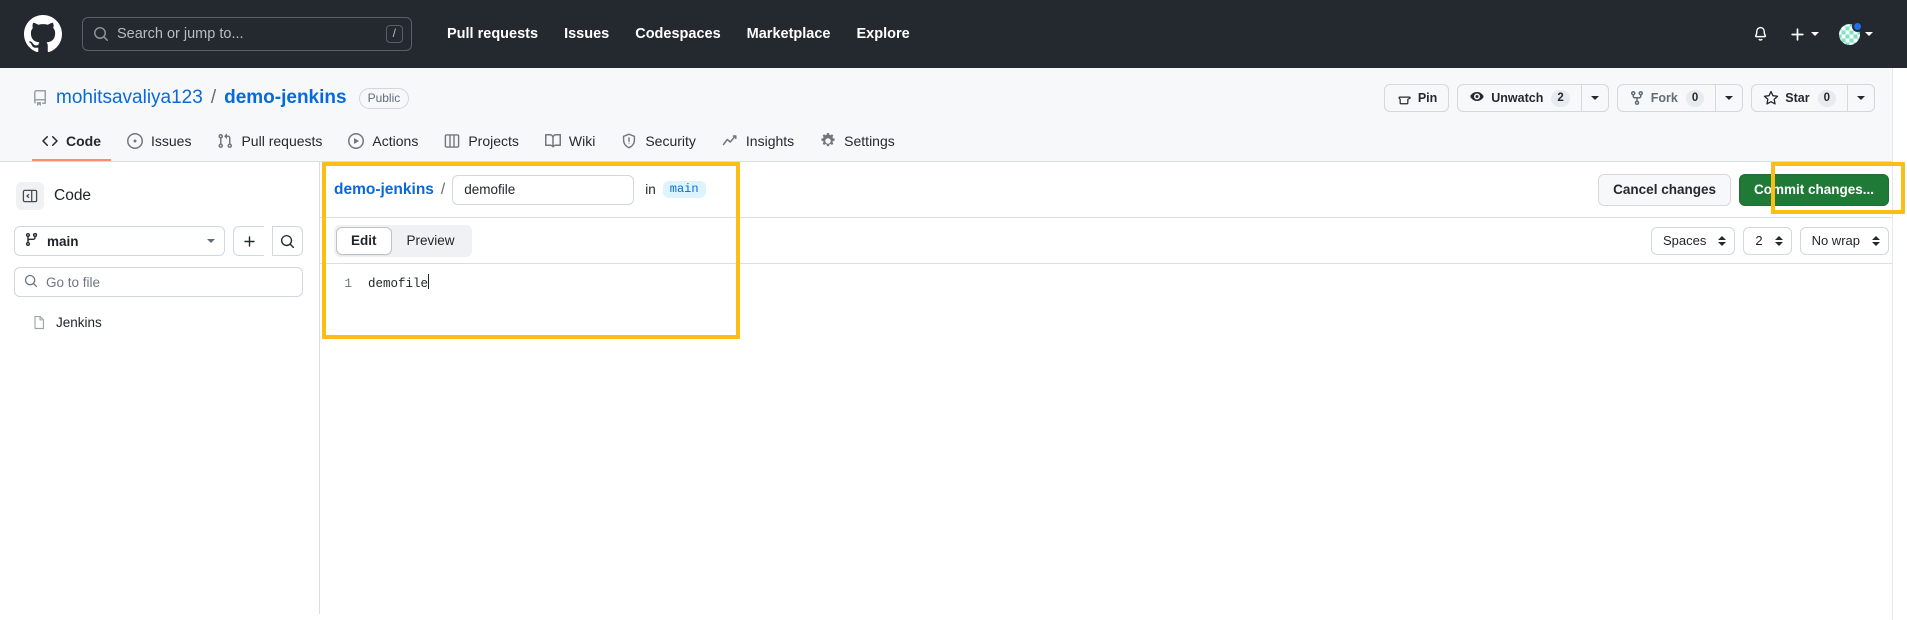 The height and width of the screenshot is (620, 1907). Describe the element at coordinates (431, 241) in the screenshot. I see `tab-preview: Preview` at that location.